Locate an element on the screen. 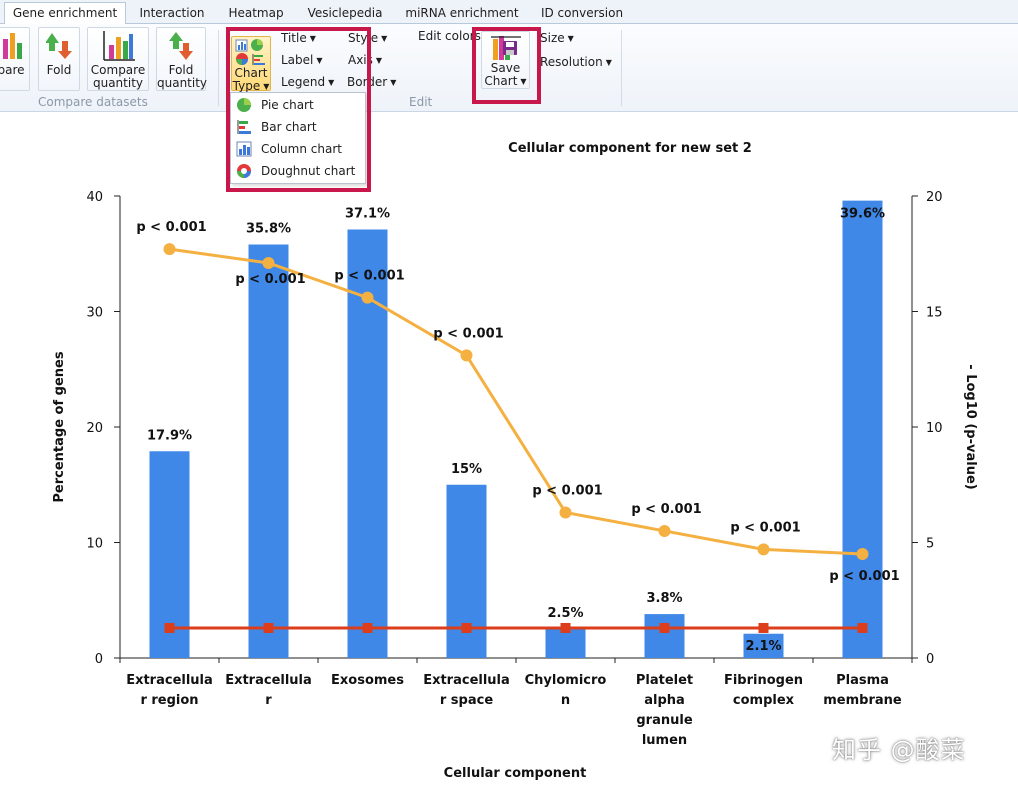 The image size is (1018, 788). y-axis-tick-label: 40 is located at coordinates (94, 197).